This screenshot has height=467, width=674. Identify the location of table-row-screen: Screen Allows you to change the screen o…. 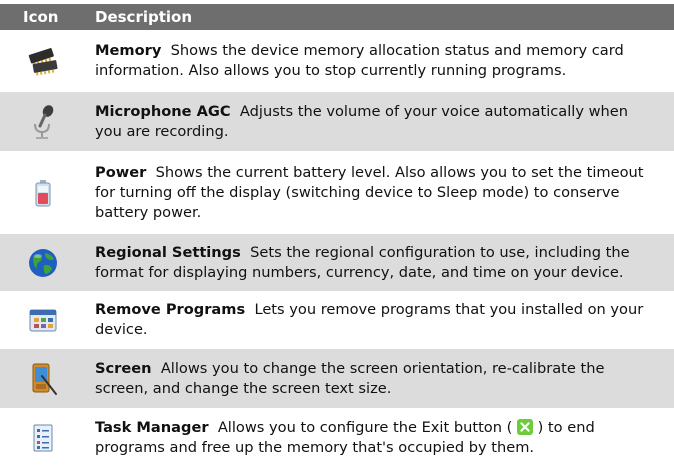
(337, 378).